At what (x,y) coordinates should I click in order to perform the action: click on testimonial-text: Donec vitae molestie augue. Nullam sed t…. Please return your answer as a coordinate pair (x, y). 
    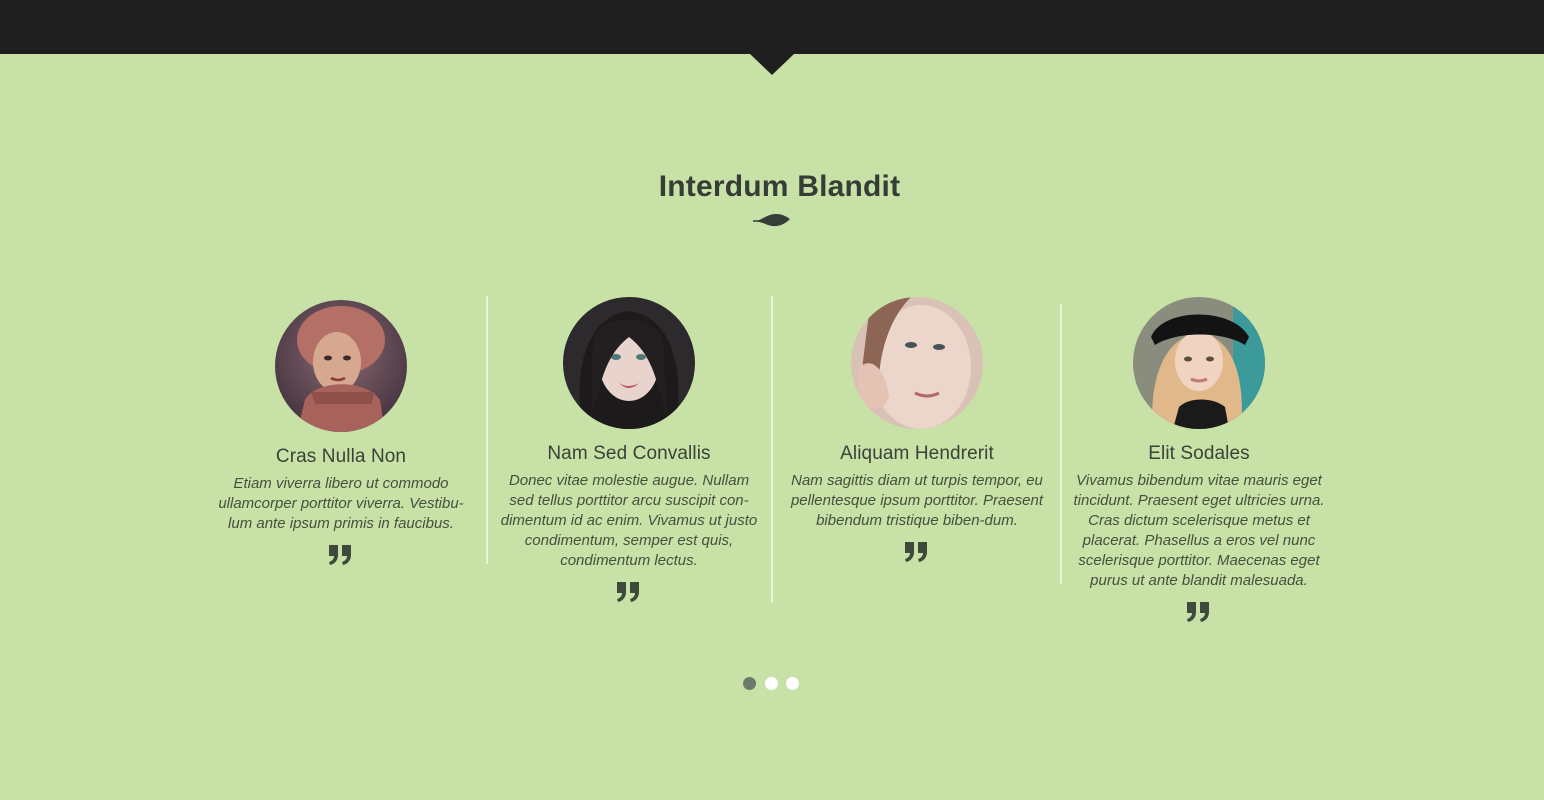
    Looking at the image, I should click on (629, 520).